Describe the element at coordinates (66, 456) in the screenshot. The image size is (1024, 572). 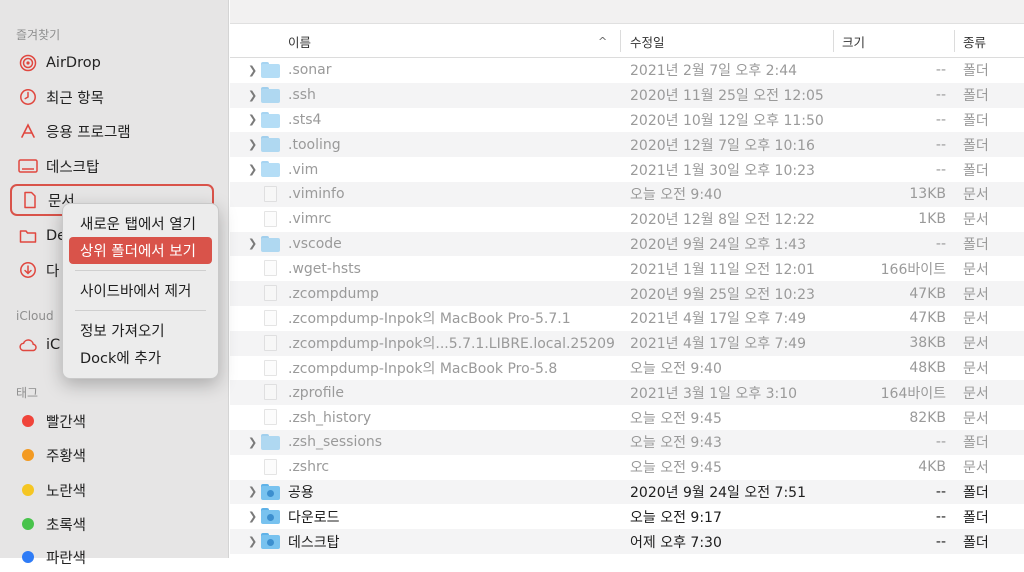
I see `sidebar-item-label: 주황색` at that location.